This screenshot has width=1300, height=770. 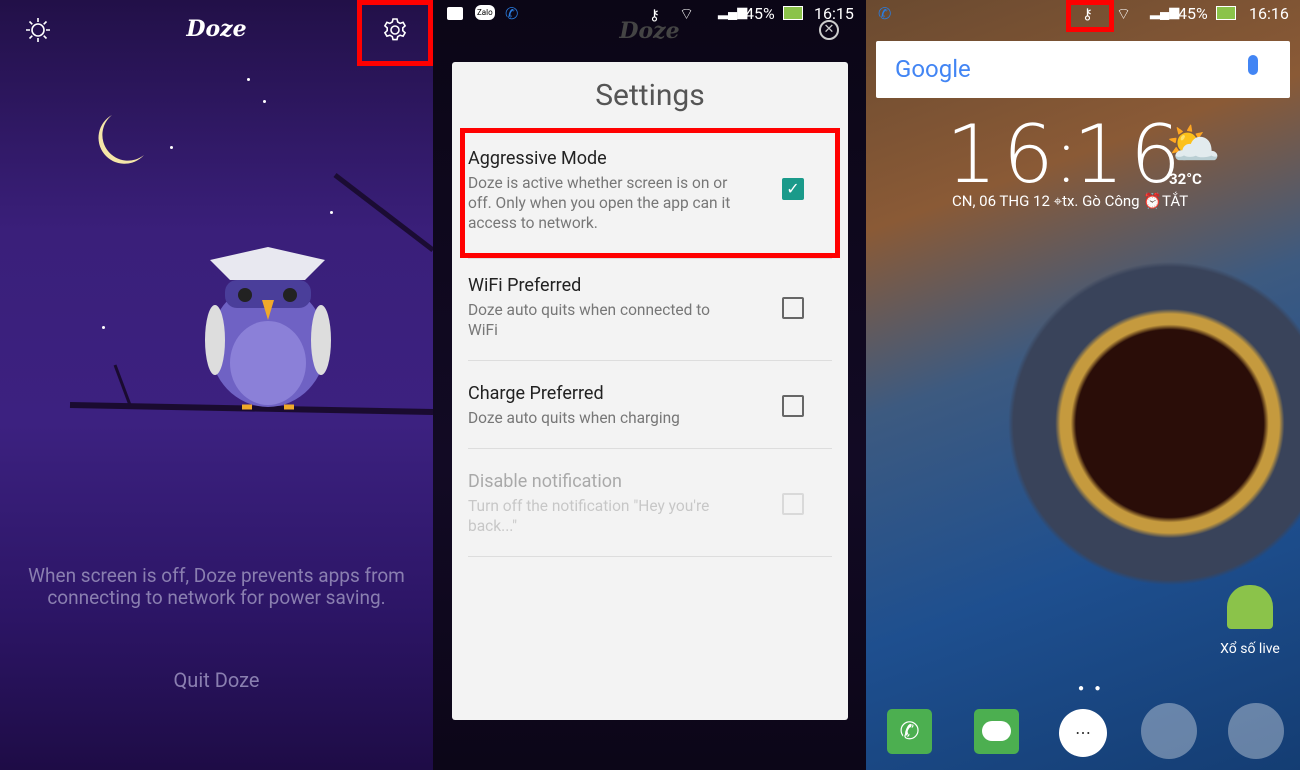 I want to click on google-search-bar: Google, so click(x=1083, y=69).